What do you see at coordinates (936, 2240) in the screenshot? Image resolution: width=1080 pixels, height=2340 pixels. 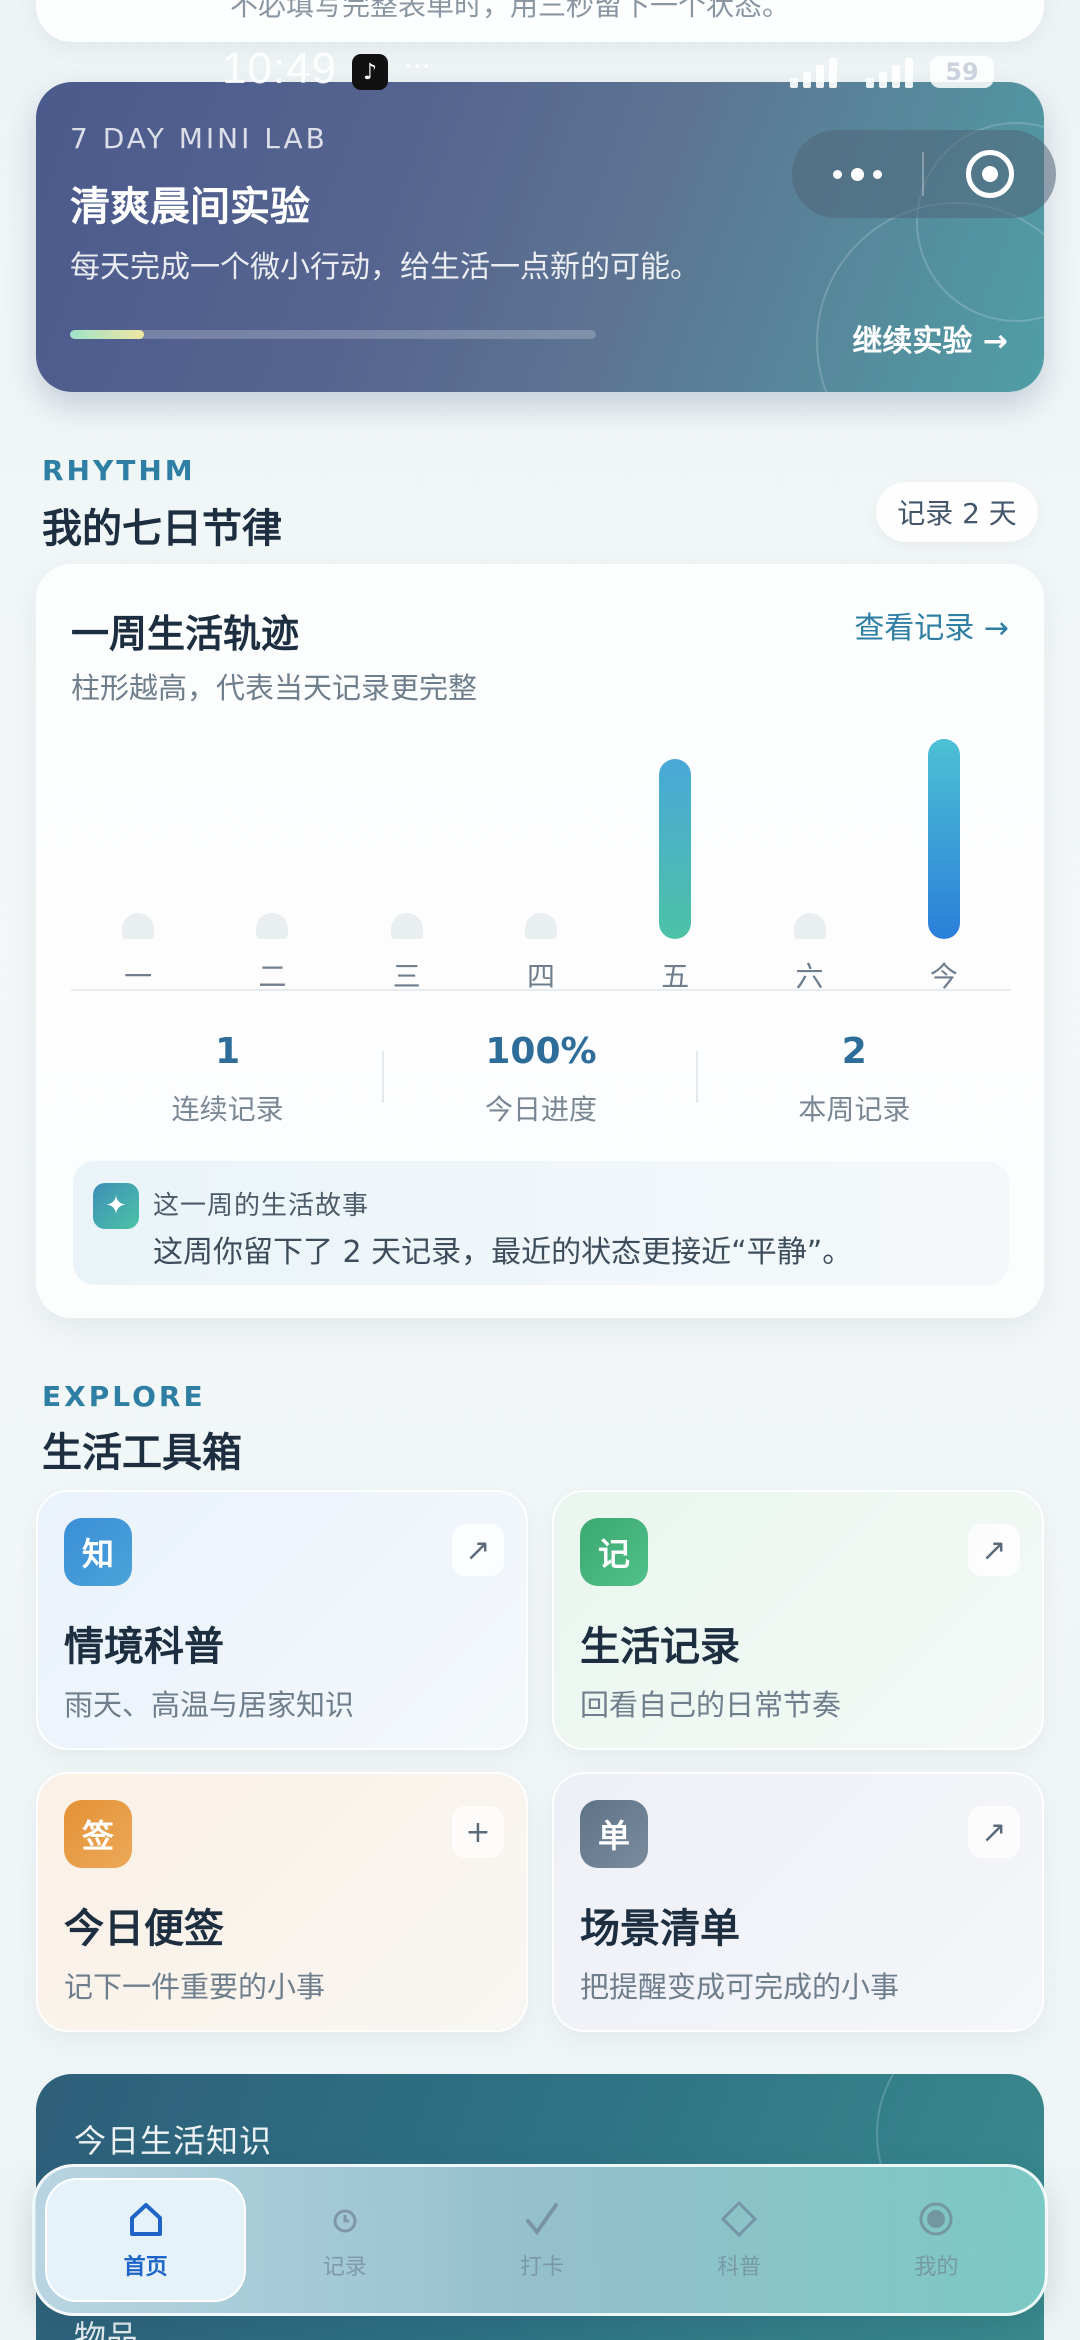 I see `tab-profile: 我的` at bounding box center [936, 2240].